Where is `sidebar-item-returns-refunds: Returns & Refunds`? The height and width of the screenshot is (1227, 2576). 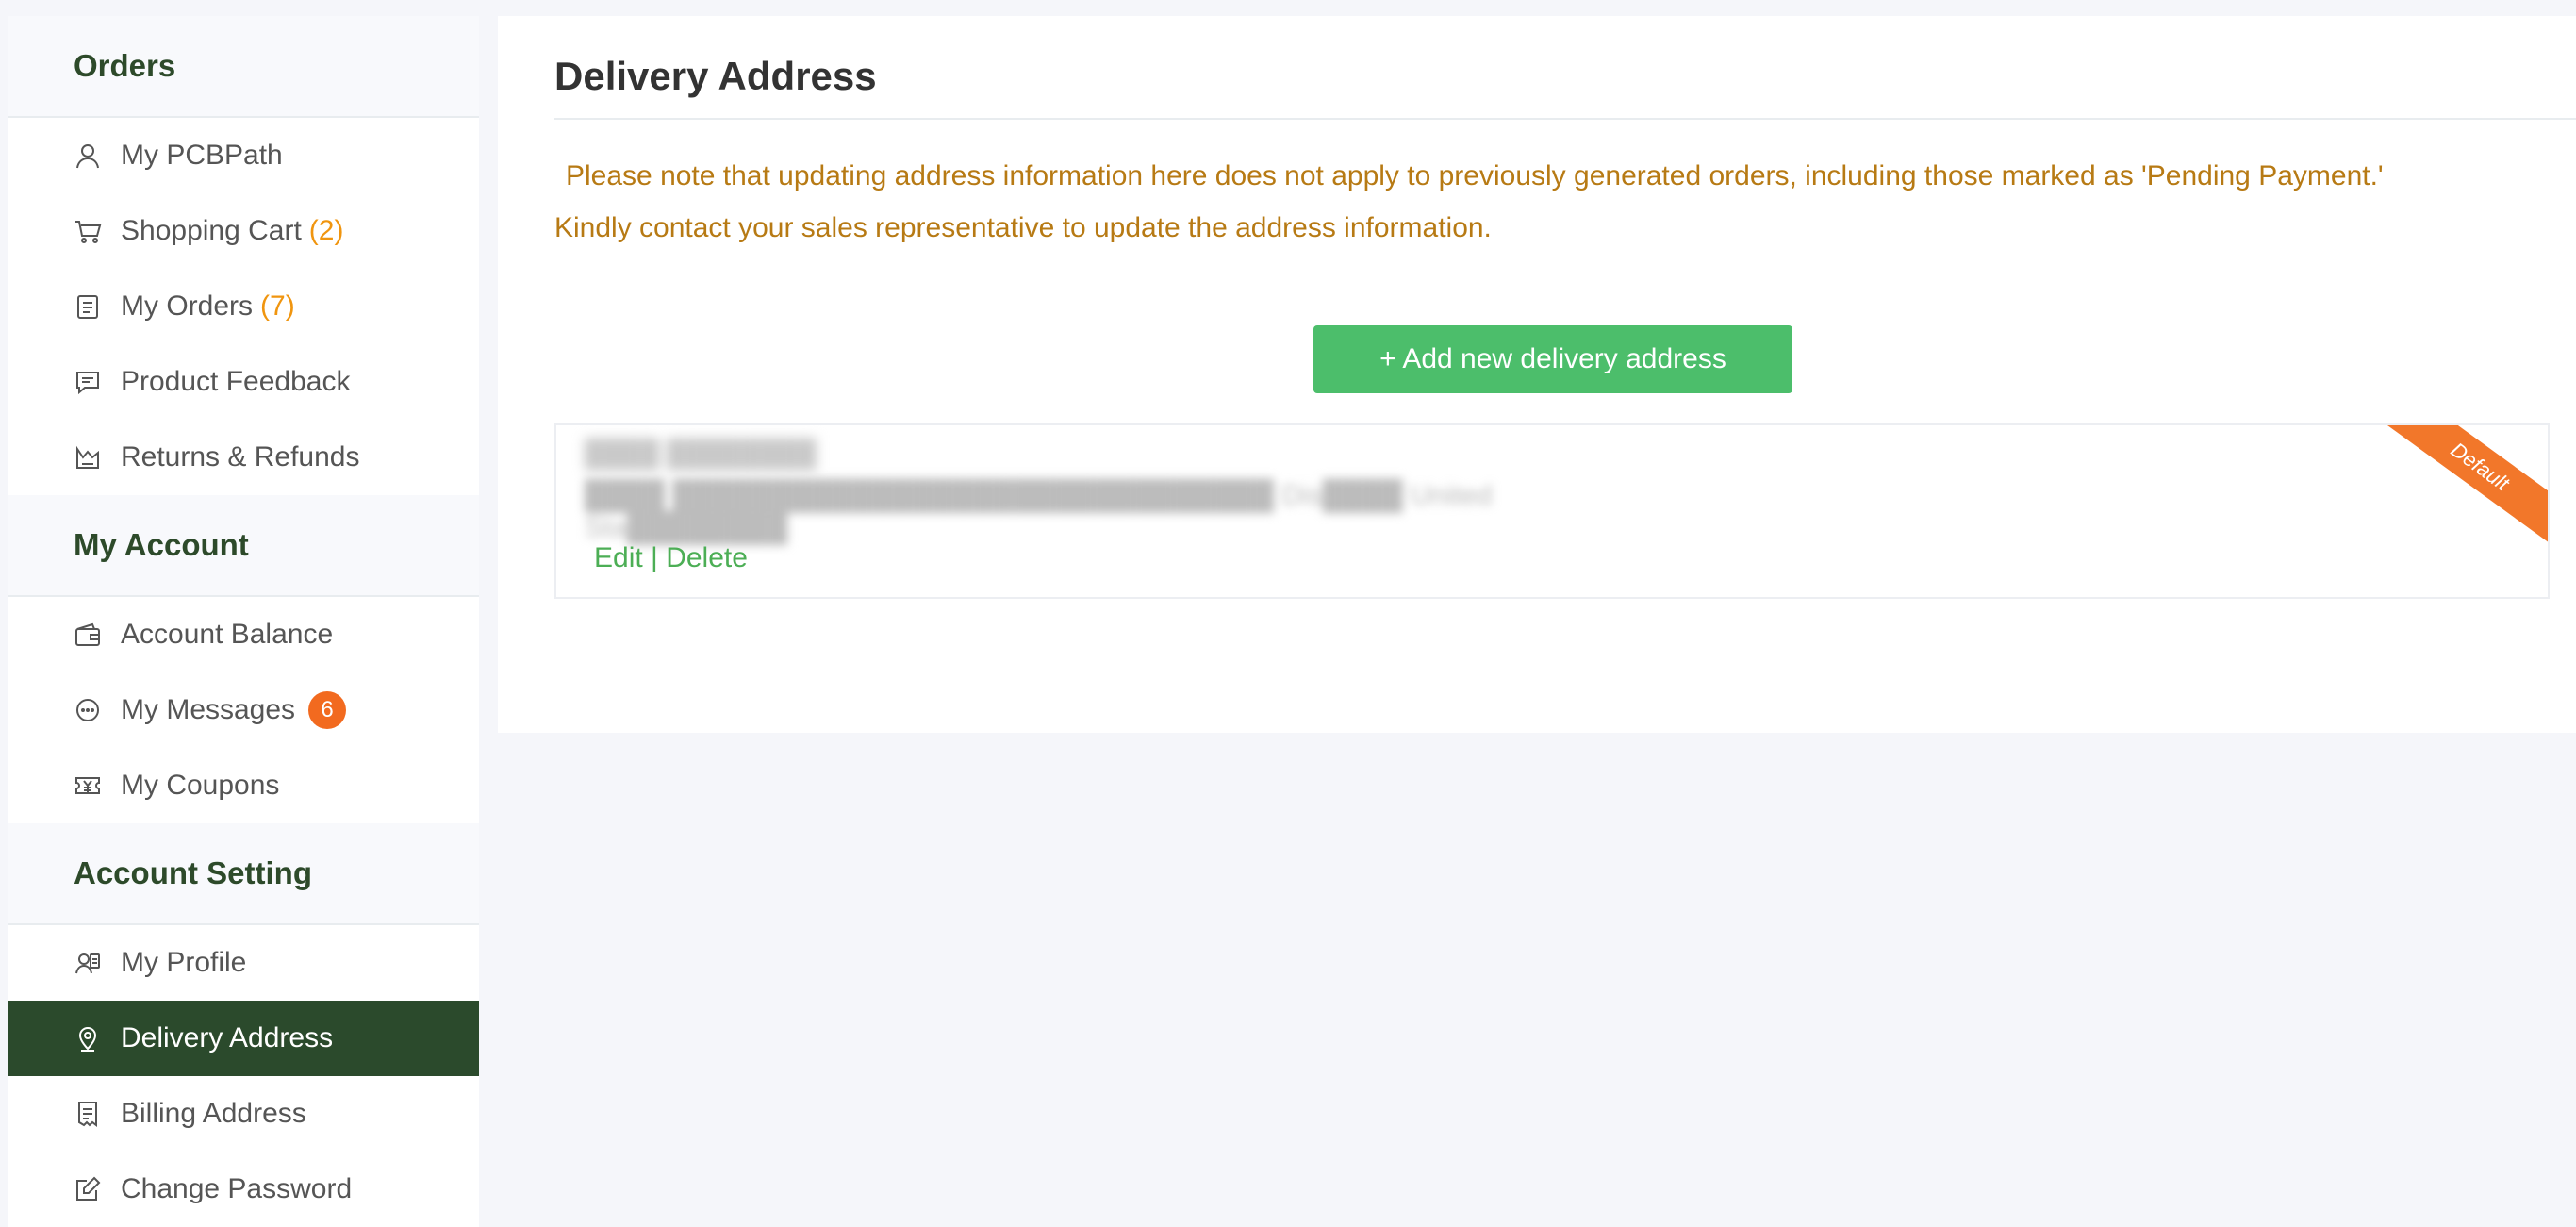
sidebar-item-returns-refunds: Returns & Refunds is located at coordinates (243, 457).